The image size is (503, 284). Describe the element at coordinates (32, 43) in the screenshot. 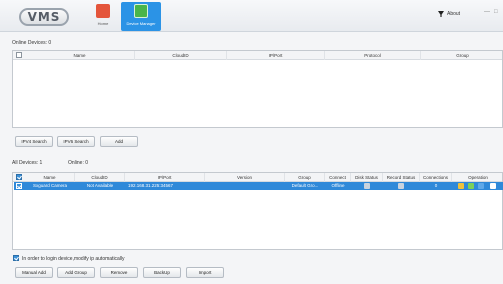

I see `online-devices-title: Online Devices: 0` at that location.